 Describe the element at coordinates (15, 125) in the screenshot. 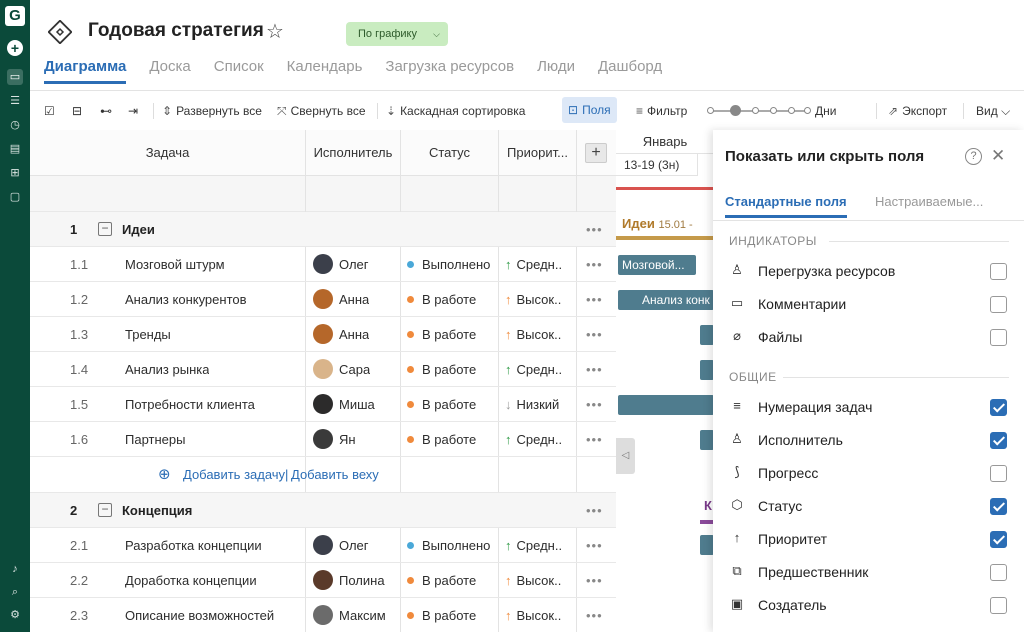

I see `clock-icon: ◷` at that location.